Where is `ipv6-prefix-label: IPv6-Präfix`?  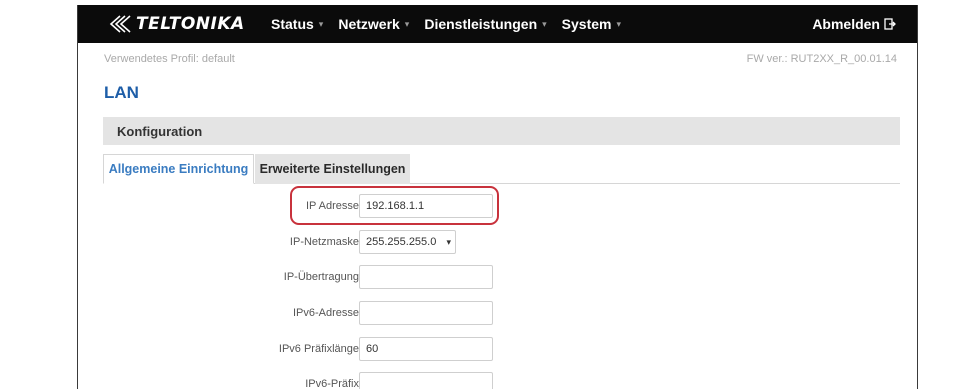
ipv6-prefix-label: IPv6-Präfix is located at coordinates (332, 383).